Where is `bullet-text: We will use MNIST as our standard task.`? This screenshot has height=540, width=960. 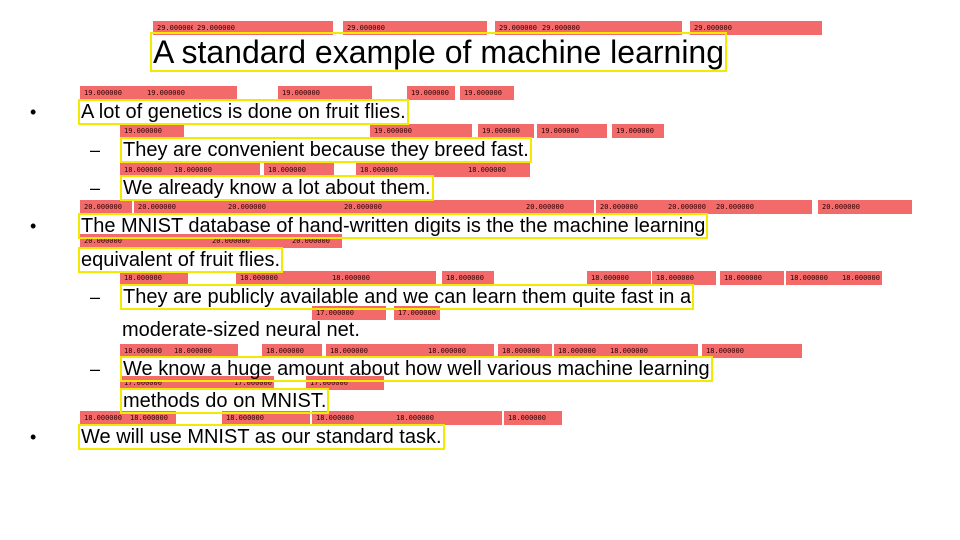
bullet-text: We will use MNIST as our standard task. is located at coordinates (261, 437).